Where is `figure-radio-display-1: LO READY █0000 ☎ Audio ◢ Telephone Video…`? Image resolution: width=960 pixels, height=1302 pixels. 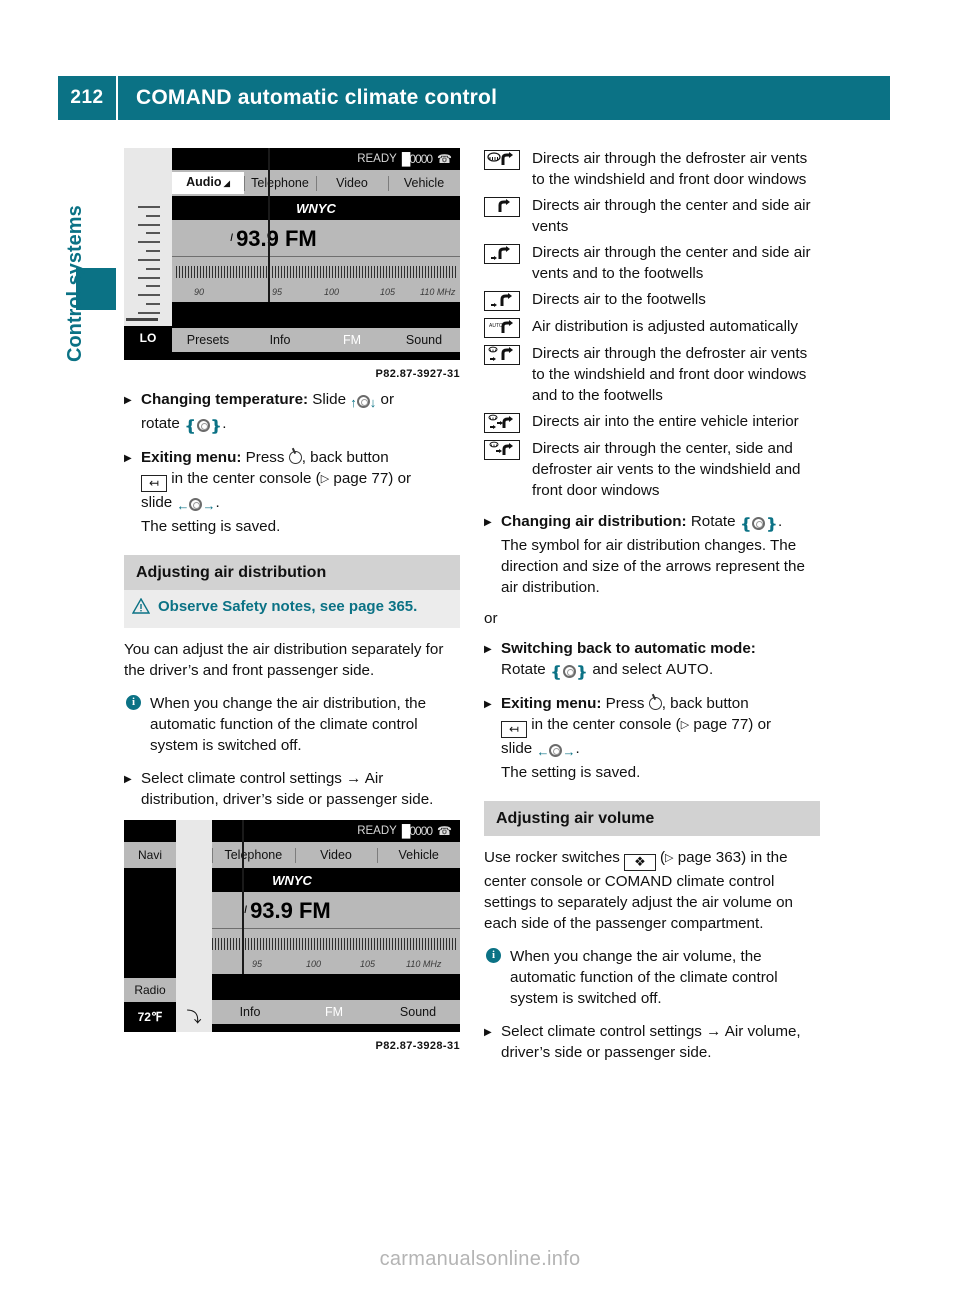 figure-radio-display-1: LO READY █0000 ☎ Audio ◢ Telephone Video… is located at coordinates (292, 266).